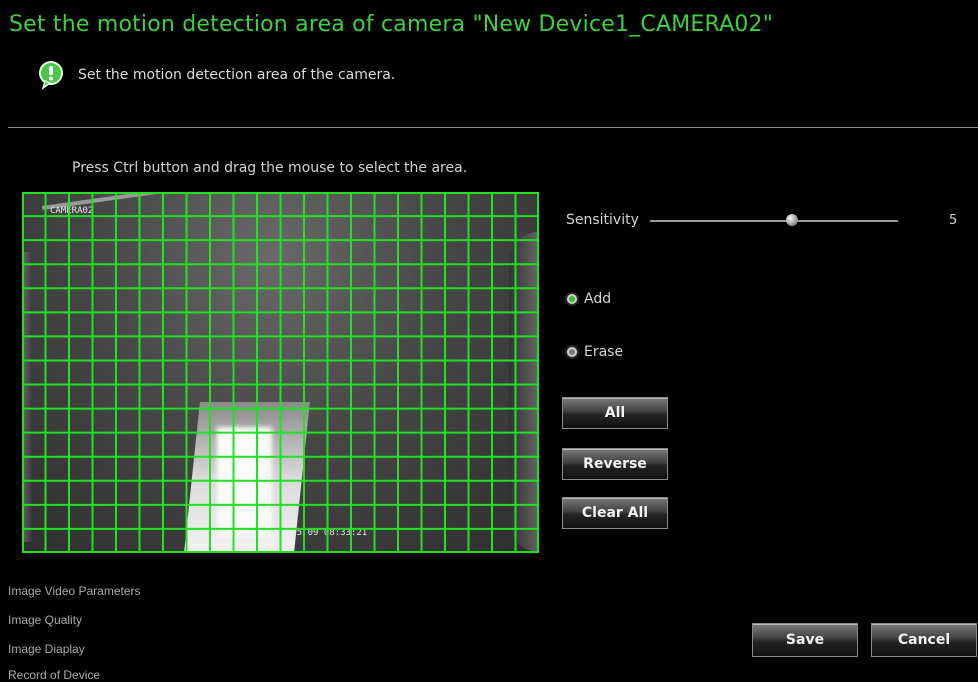  Describe the element at coordinates (615, 464) in the screenshot. I see `reverse-button: Reverse` at that location.